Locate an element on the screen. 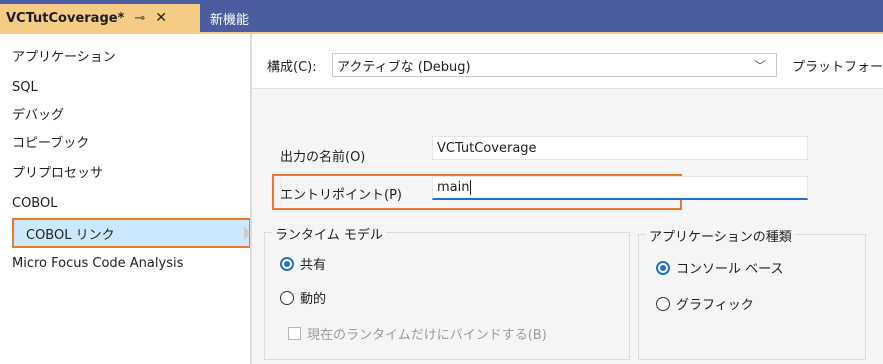  sidebar-item-cobol: COBOL is located at coordinates (34, 203).